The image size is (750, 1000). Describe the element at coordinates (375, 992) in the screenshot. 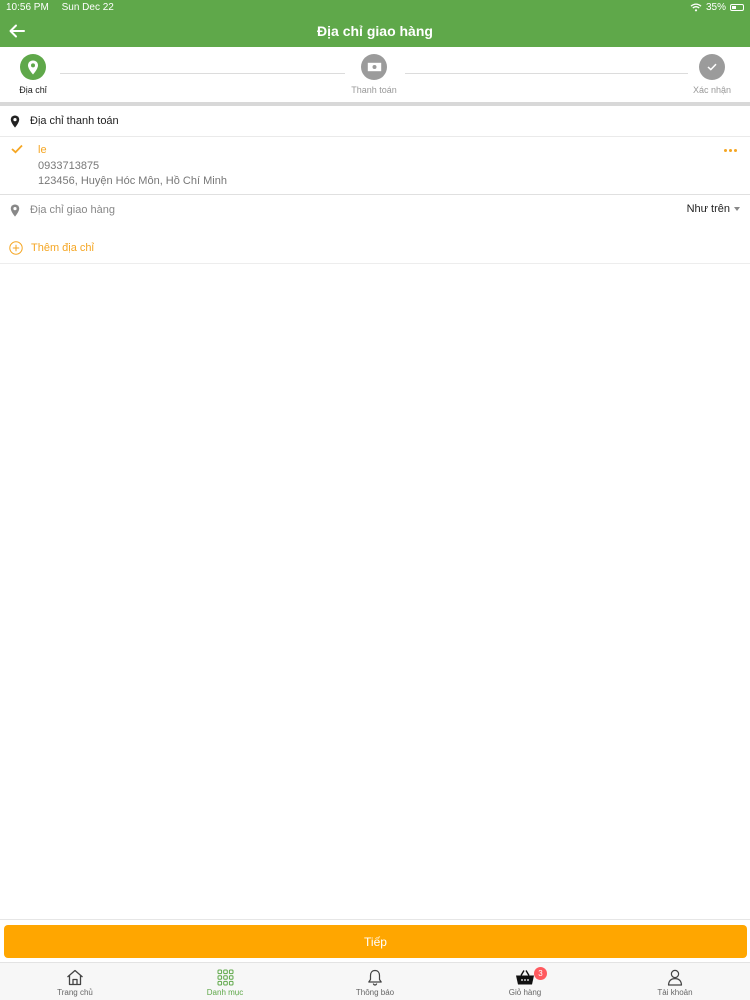

I see `tab-label: Thông báo` at that location.